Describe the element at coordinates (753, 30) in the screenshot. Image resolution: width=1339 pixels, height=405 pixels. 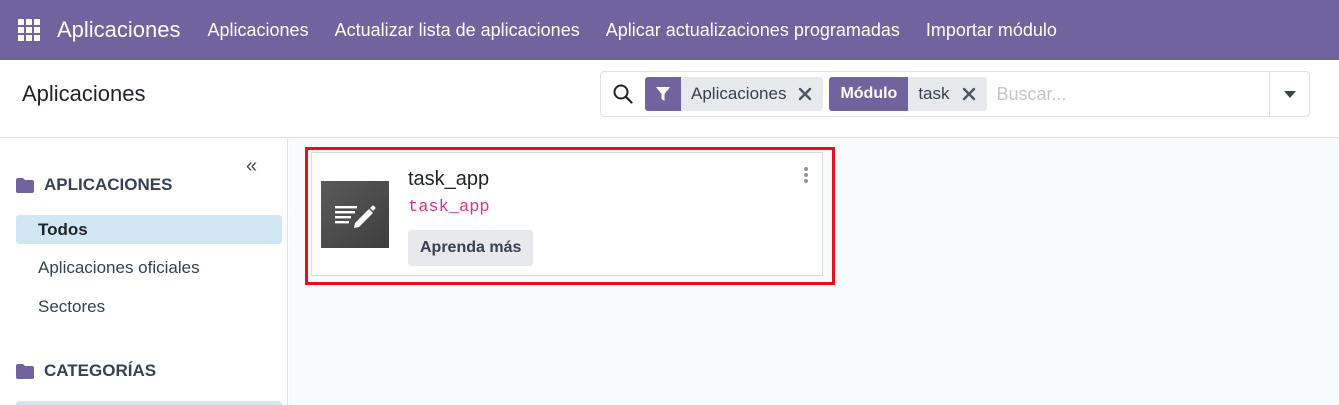
I see `menu-apply-scheduled-upgrades: Aplicar actualizaciones programadas` at that location.